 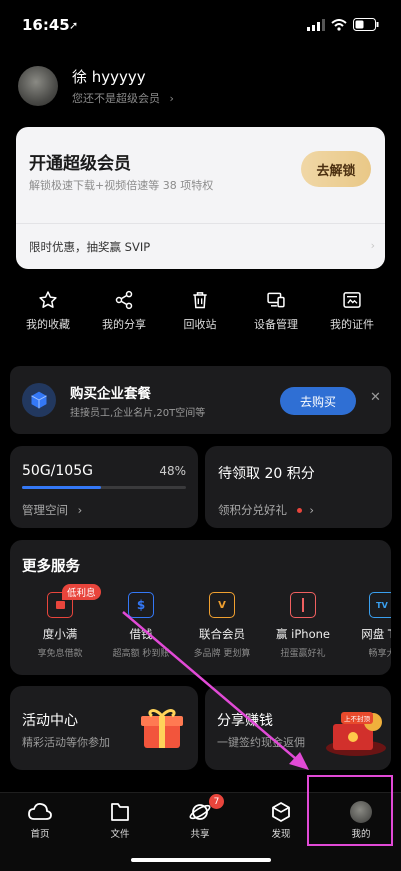 I want to click on tab-discover: 发现, so click(x=281, y=820).